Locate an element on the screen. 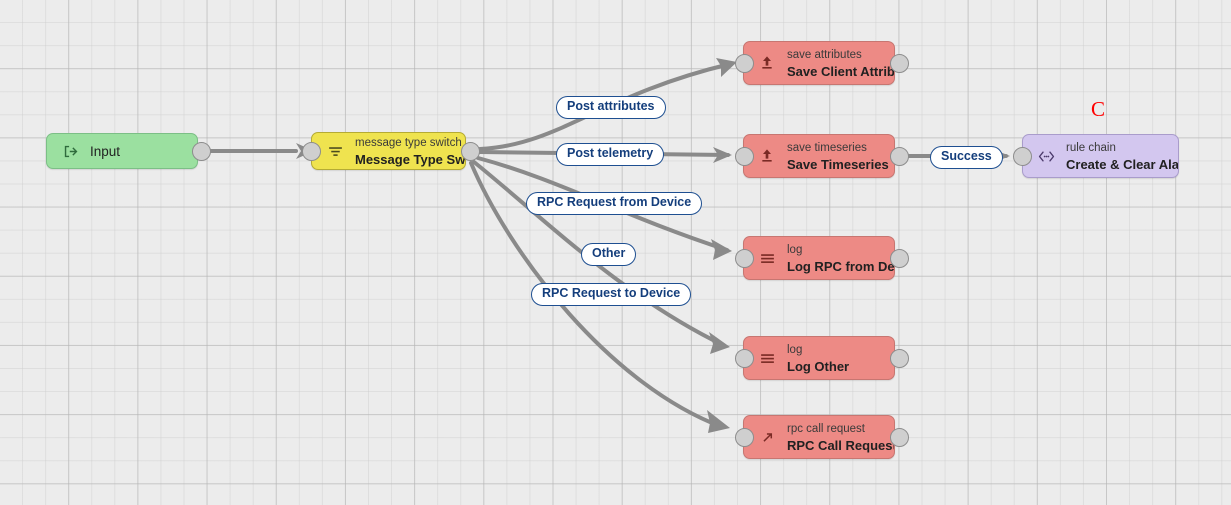 This screenshot has height=505, width=1231. node-log-rpc-from-device-text: log Log RPC from Device is located at coordinates (840, 258).